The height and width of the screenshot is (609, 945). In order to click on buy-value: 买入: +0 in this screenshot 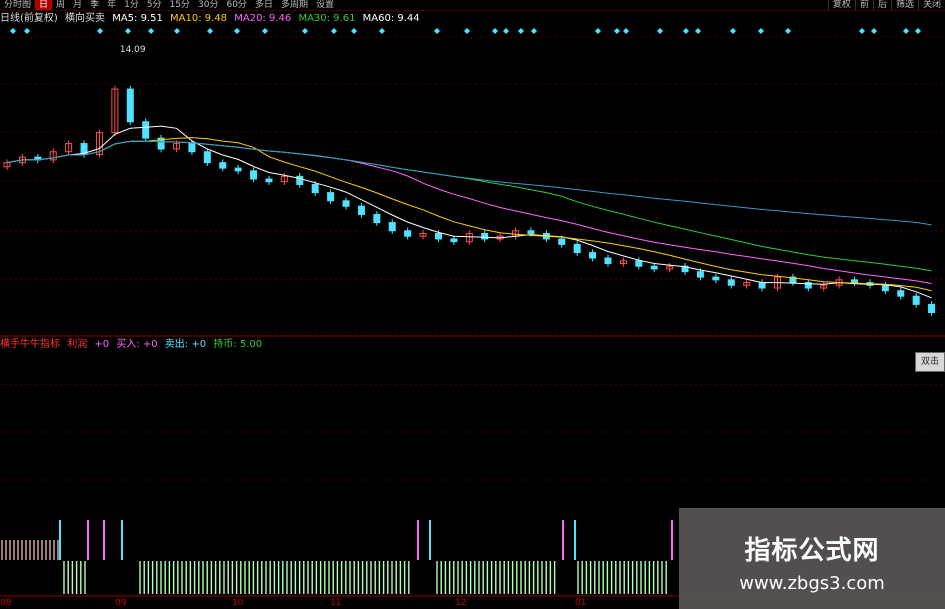, I will do `click(137, 344)`.